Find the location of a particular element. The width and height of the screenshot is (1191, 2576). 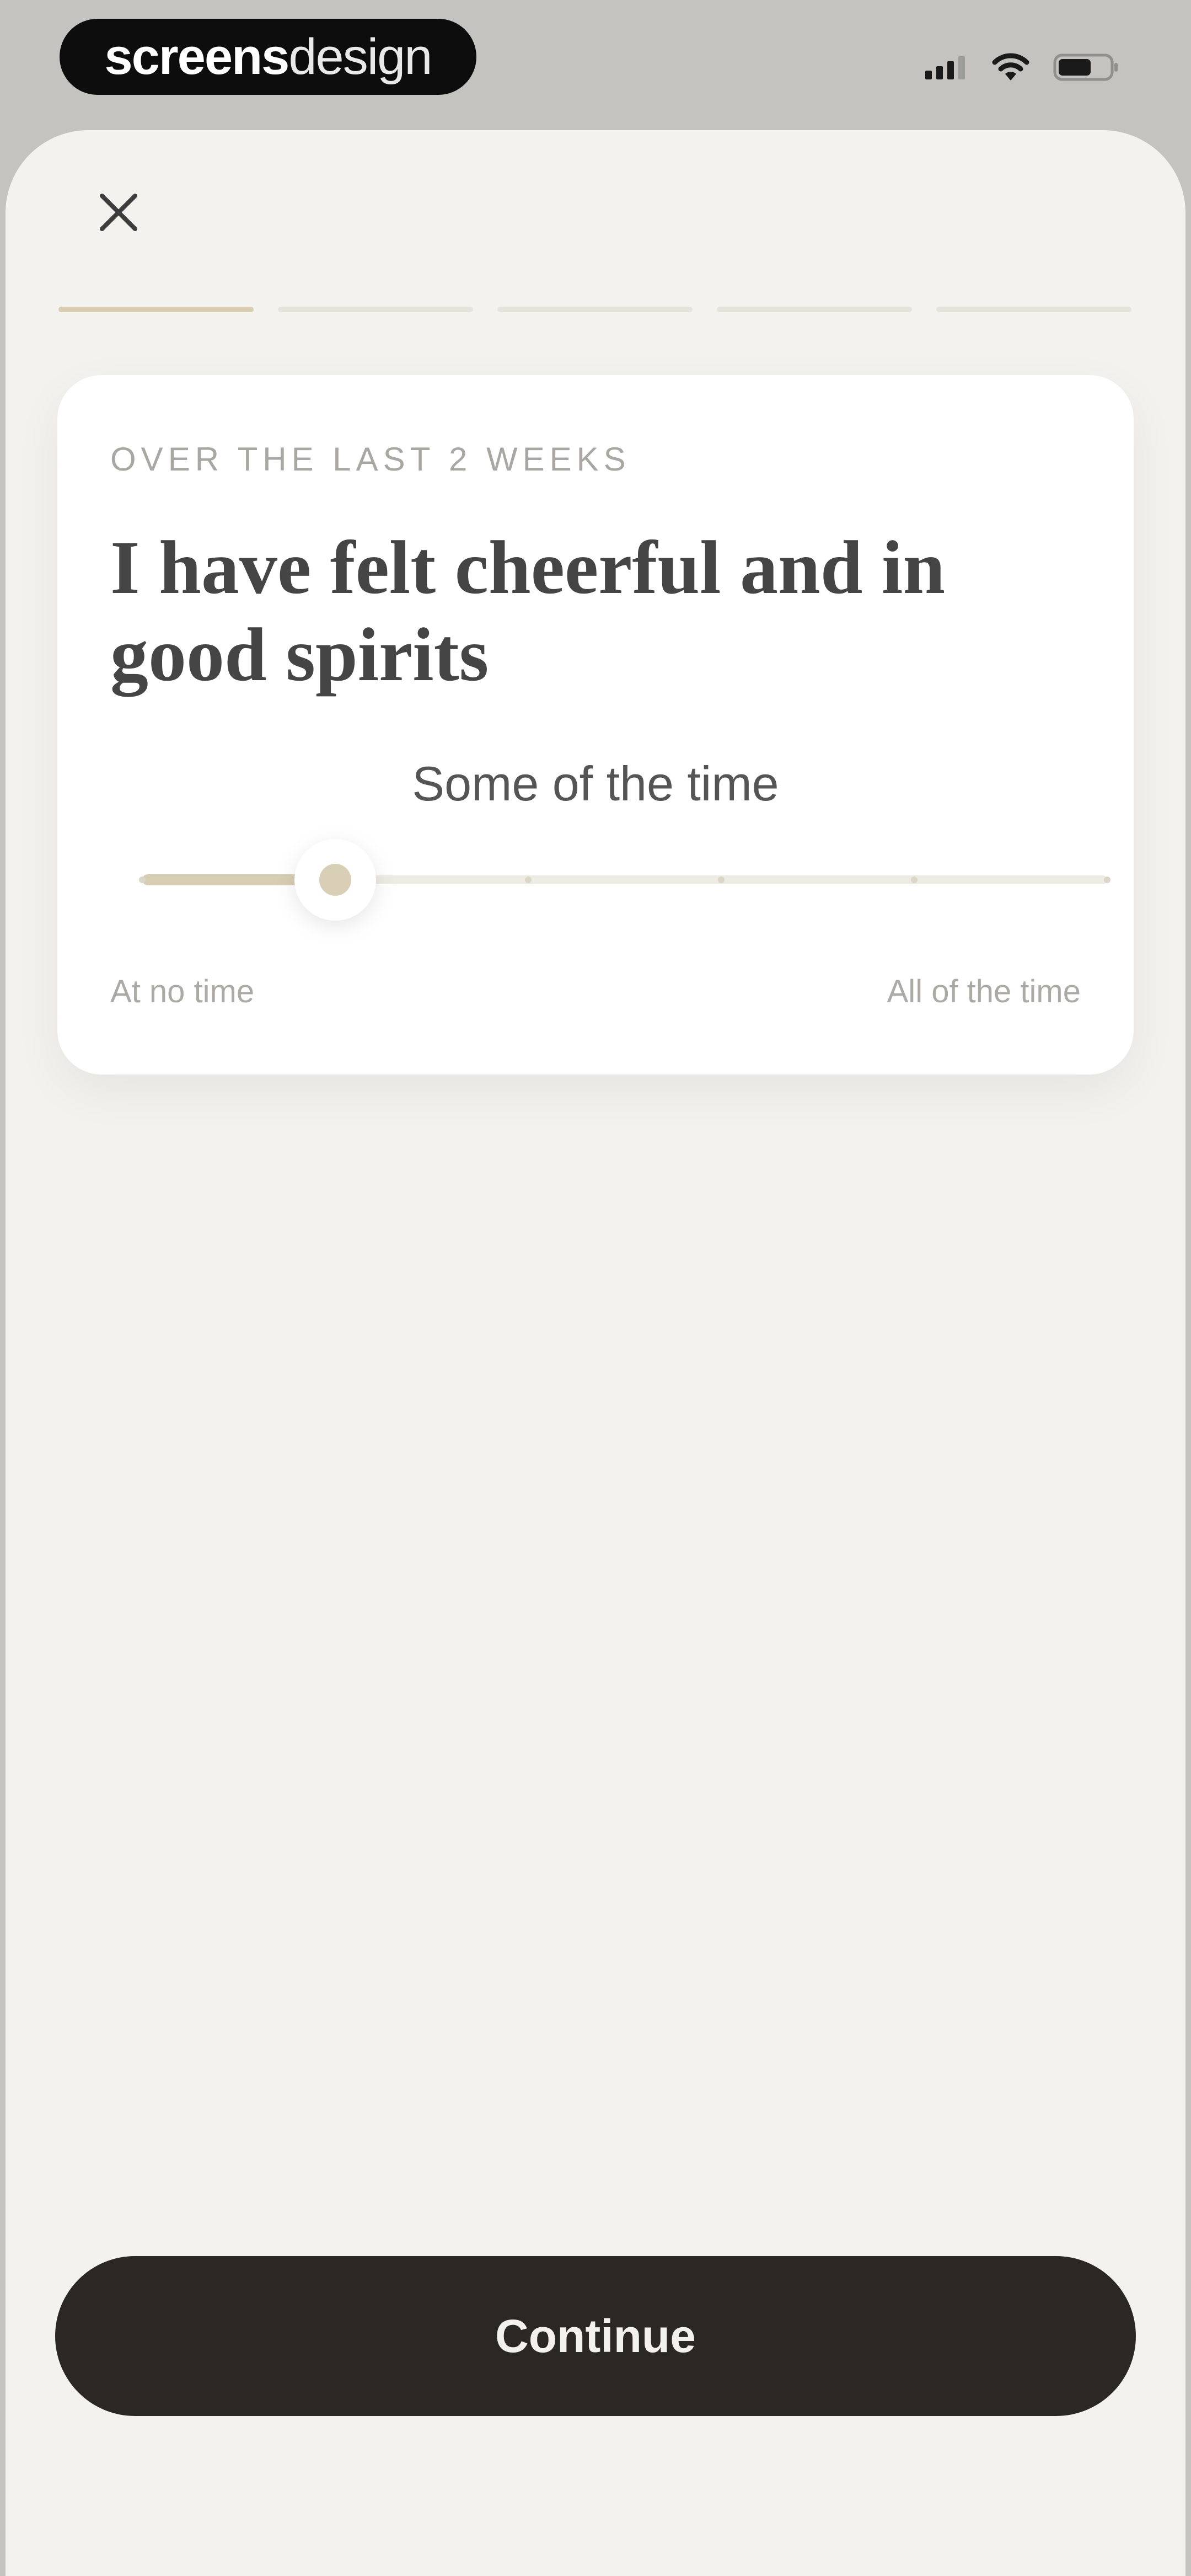

slider-thumb is located at coordinates (335, 880).